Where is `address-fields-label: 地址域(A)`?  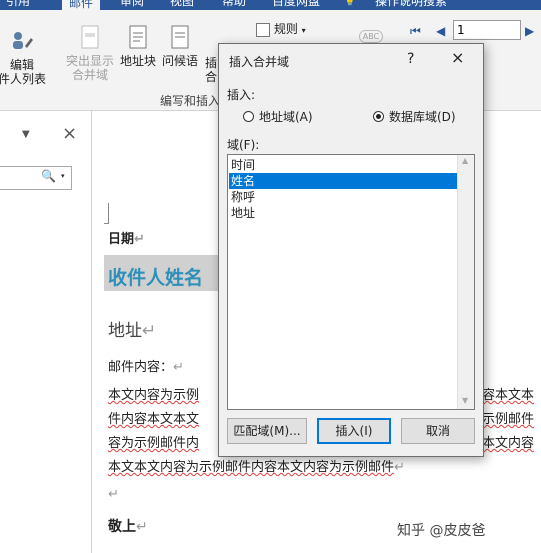 address-fields-label: 地址域(A) is located at coordinates (286, 117).